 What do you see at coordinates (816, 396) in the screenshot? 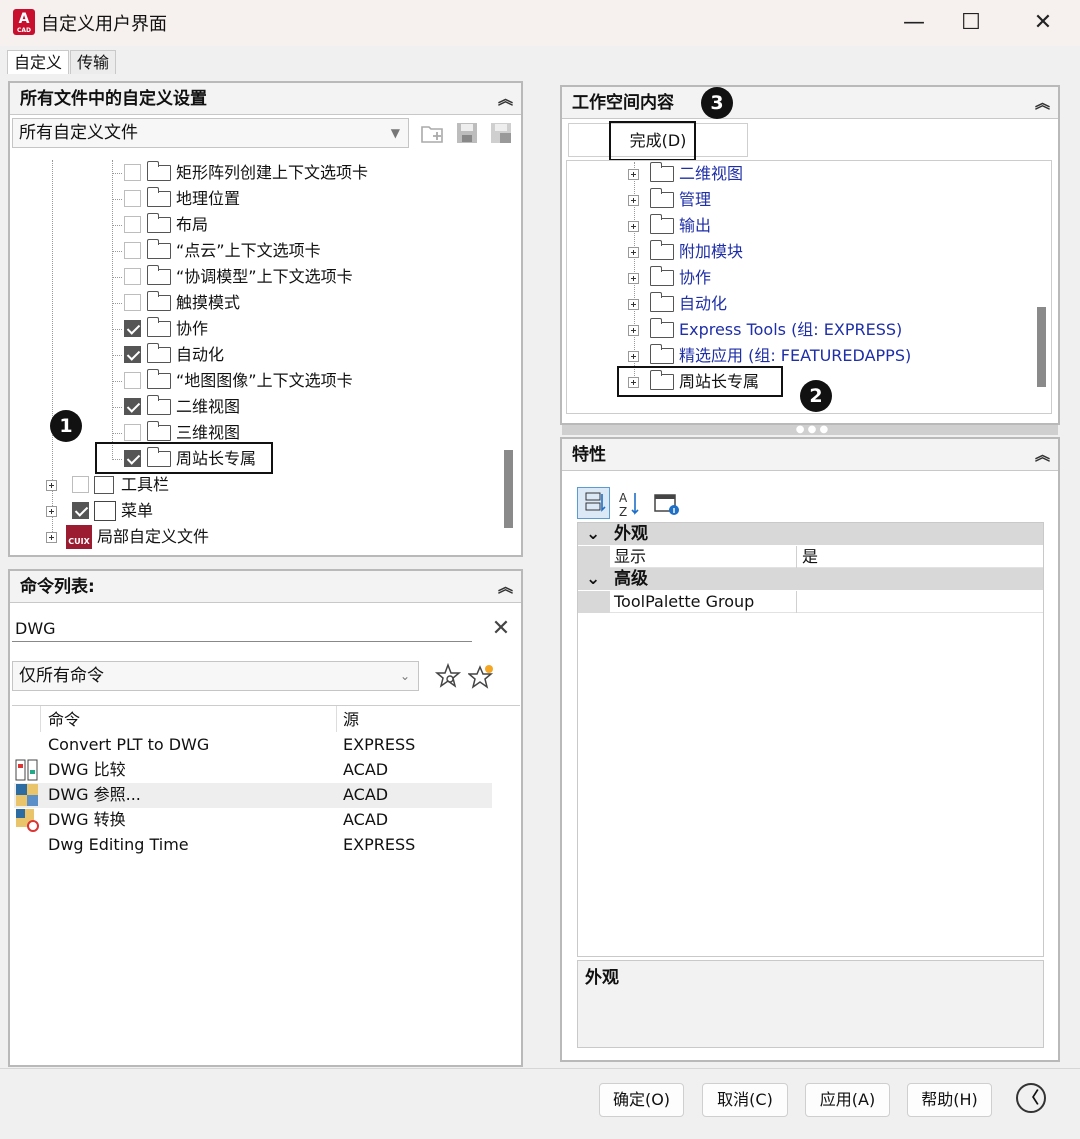
I see `callout-2: 2` at bounding box center [816, 396].